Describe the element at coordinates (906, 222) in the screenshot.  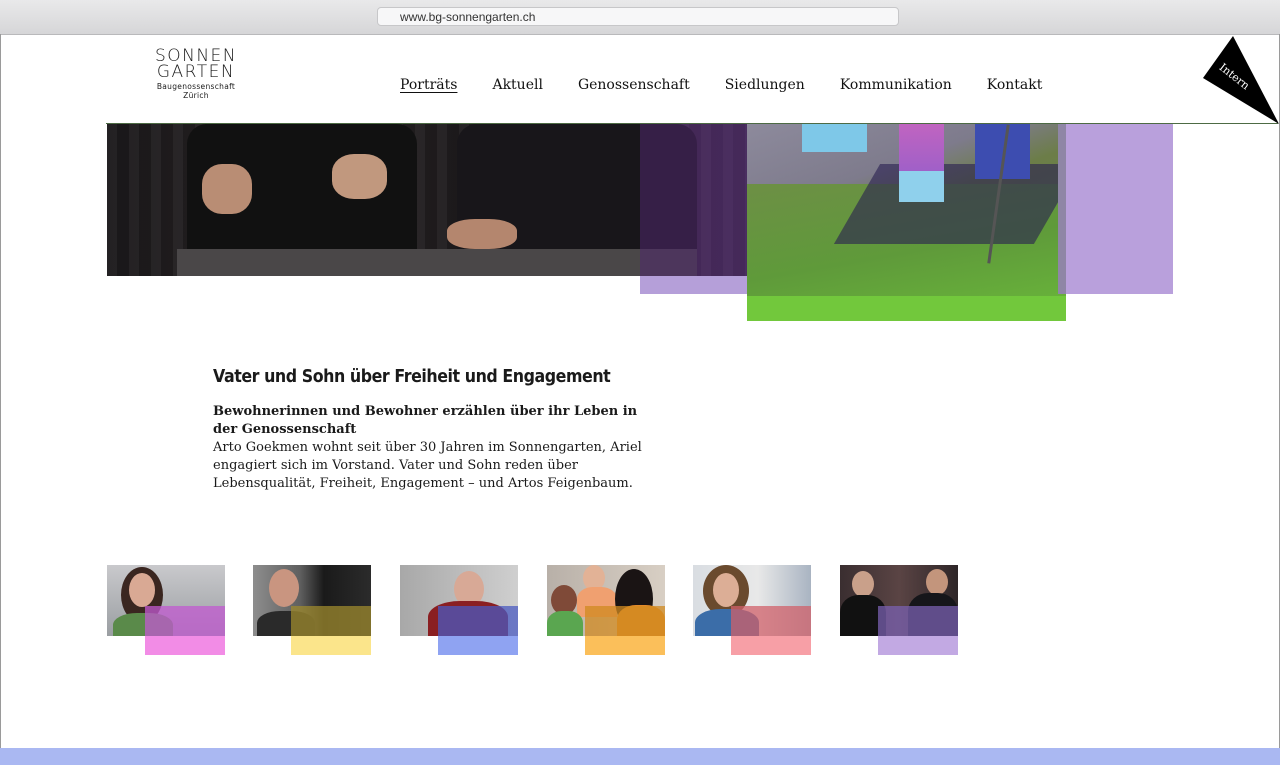
I see `hero-image-garden` at that location.